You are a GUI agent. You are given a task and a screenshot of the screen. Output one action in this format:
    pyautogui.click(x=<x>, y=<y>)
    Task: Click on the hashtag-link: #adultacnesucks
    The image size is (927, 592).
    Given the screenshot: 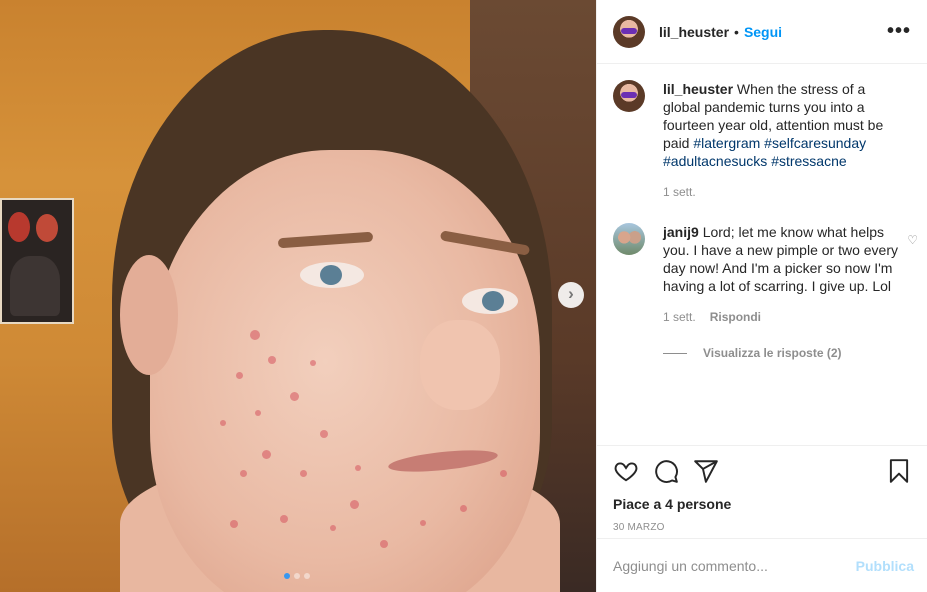 What is the action you would take?
    pyautogui.click(x=715, y=161)
    